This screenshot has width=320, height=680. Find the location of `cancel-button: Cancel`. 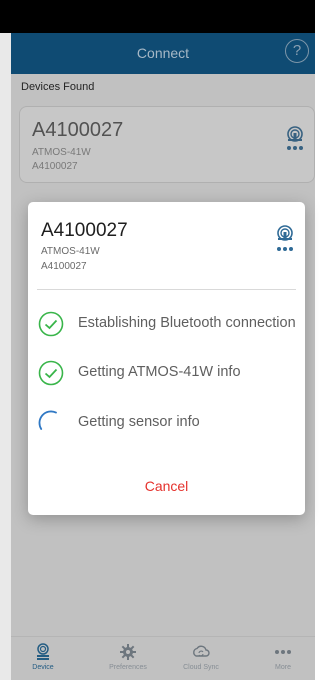

cancel-button: Cancel is located at coordinates (166, 486).